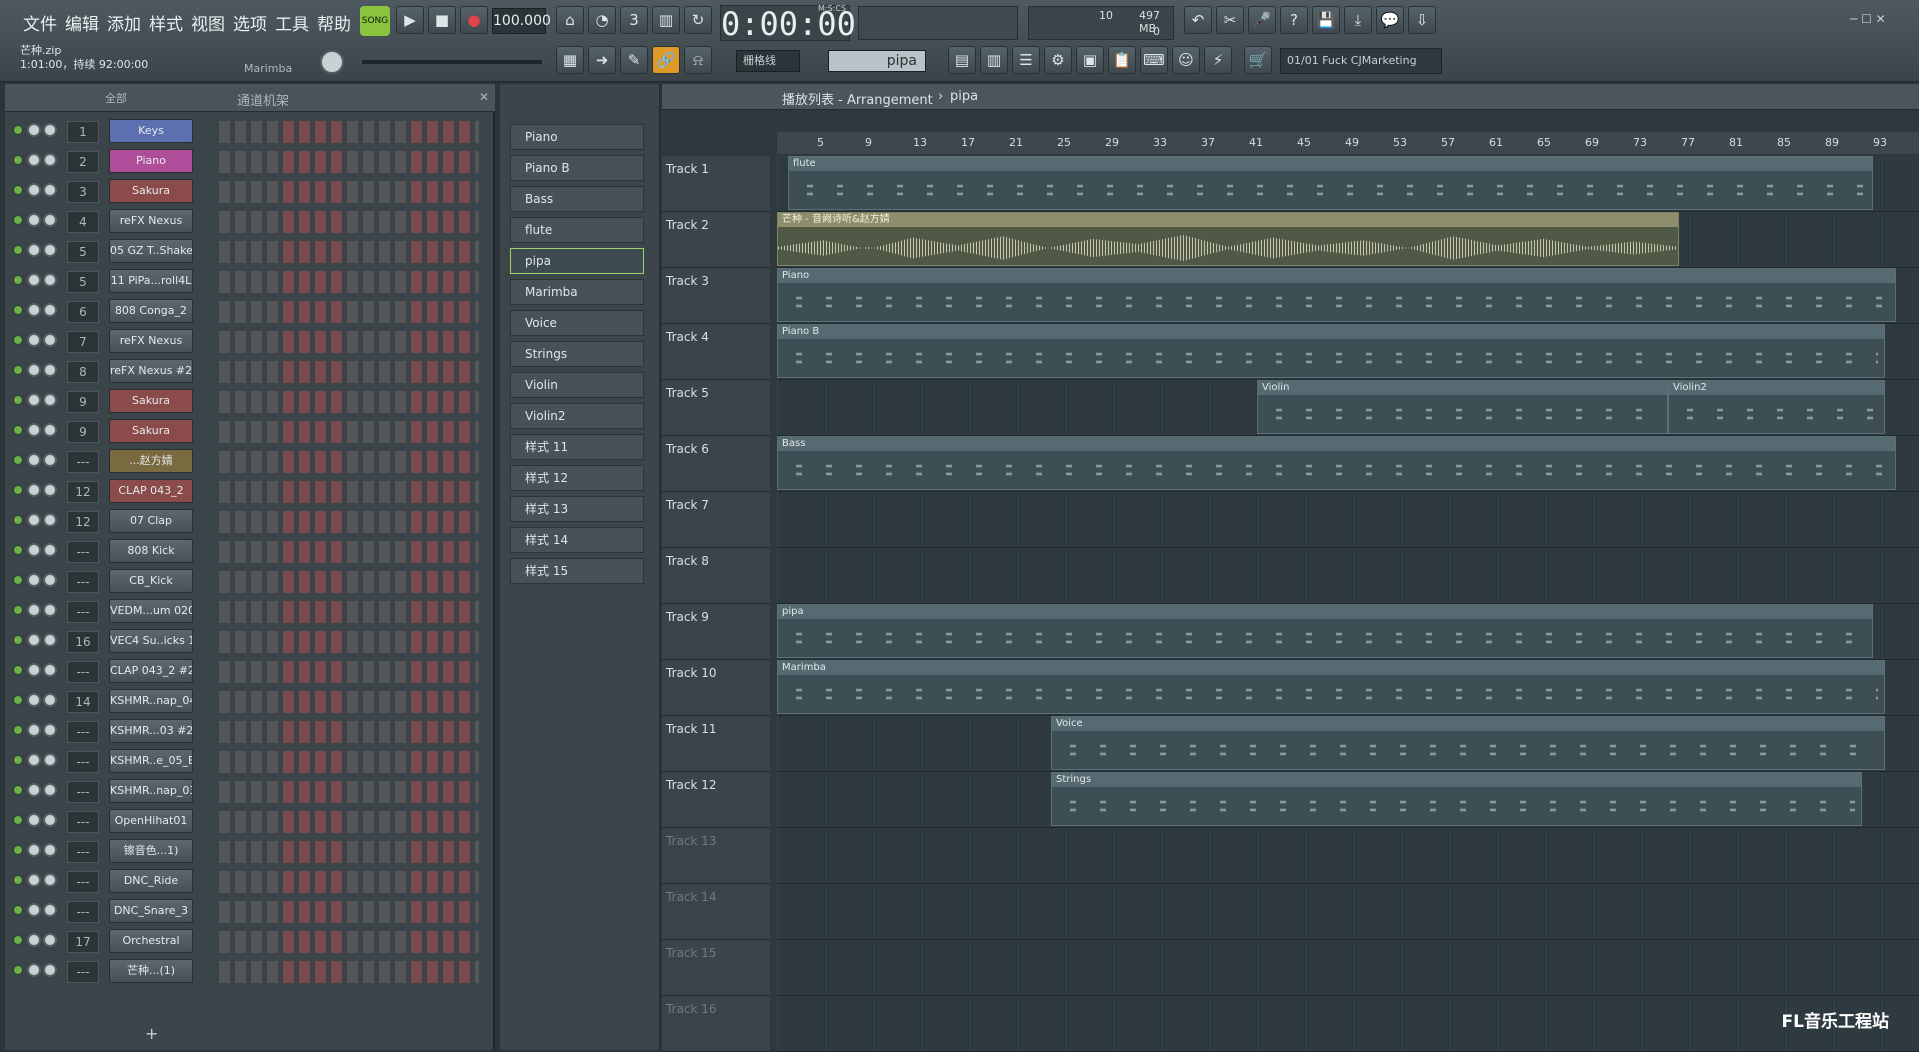  What do you see at coordinates (602, 60) in the screenshot?
I see `arrow-icon: ➜` at bounding box center [602, 60].